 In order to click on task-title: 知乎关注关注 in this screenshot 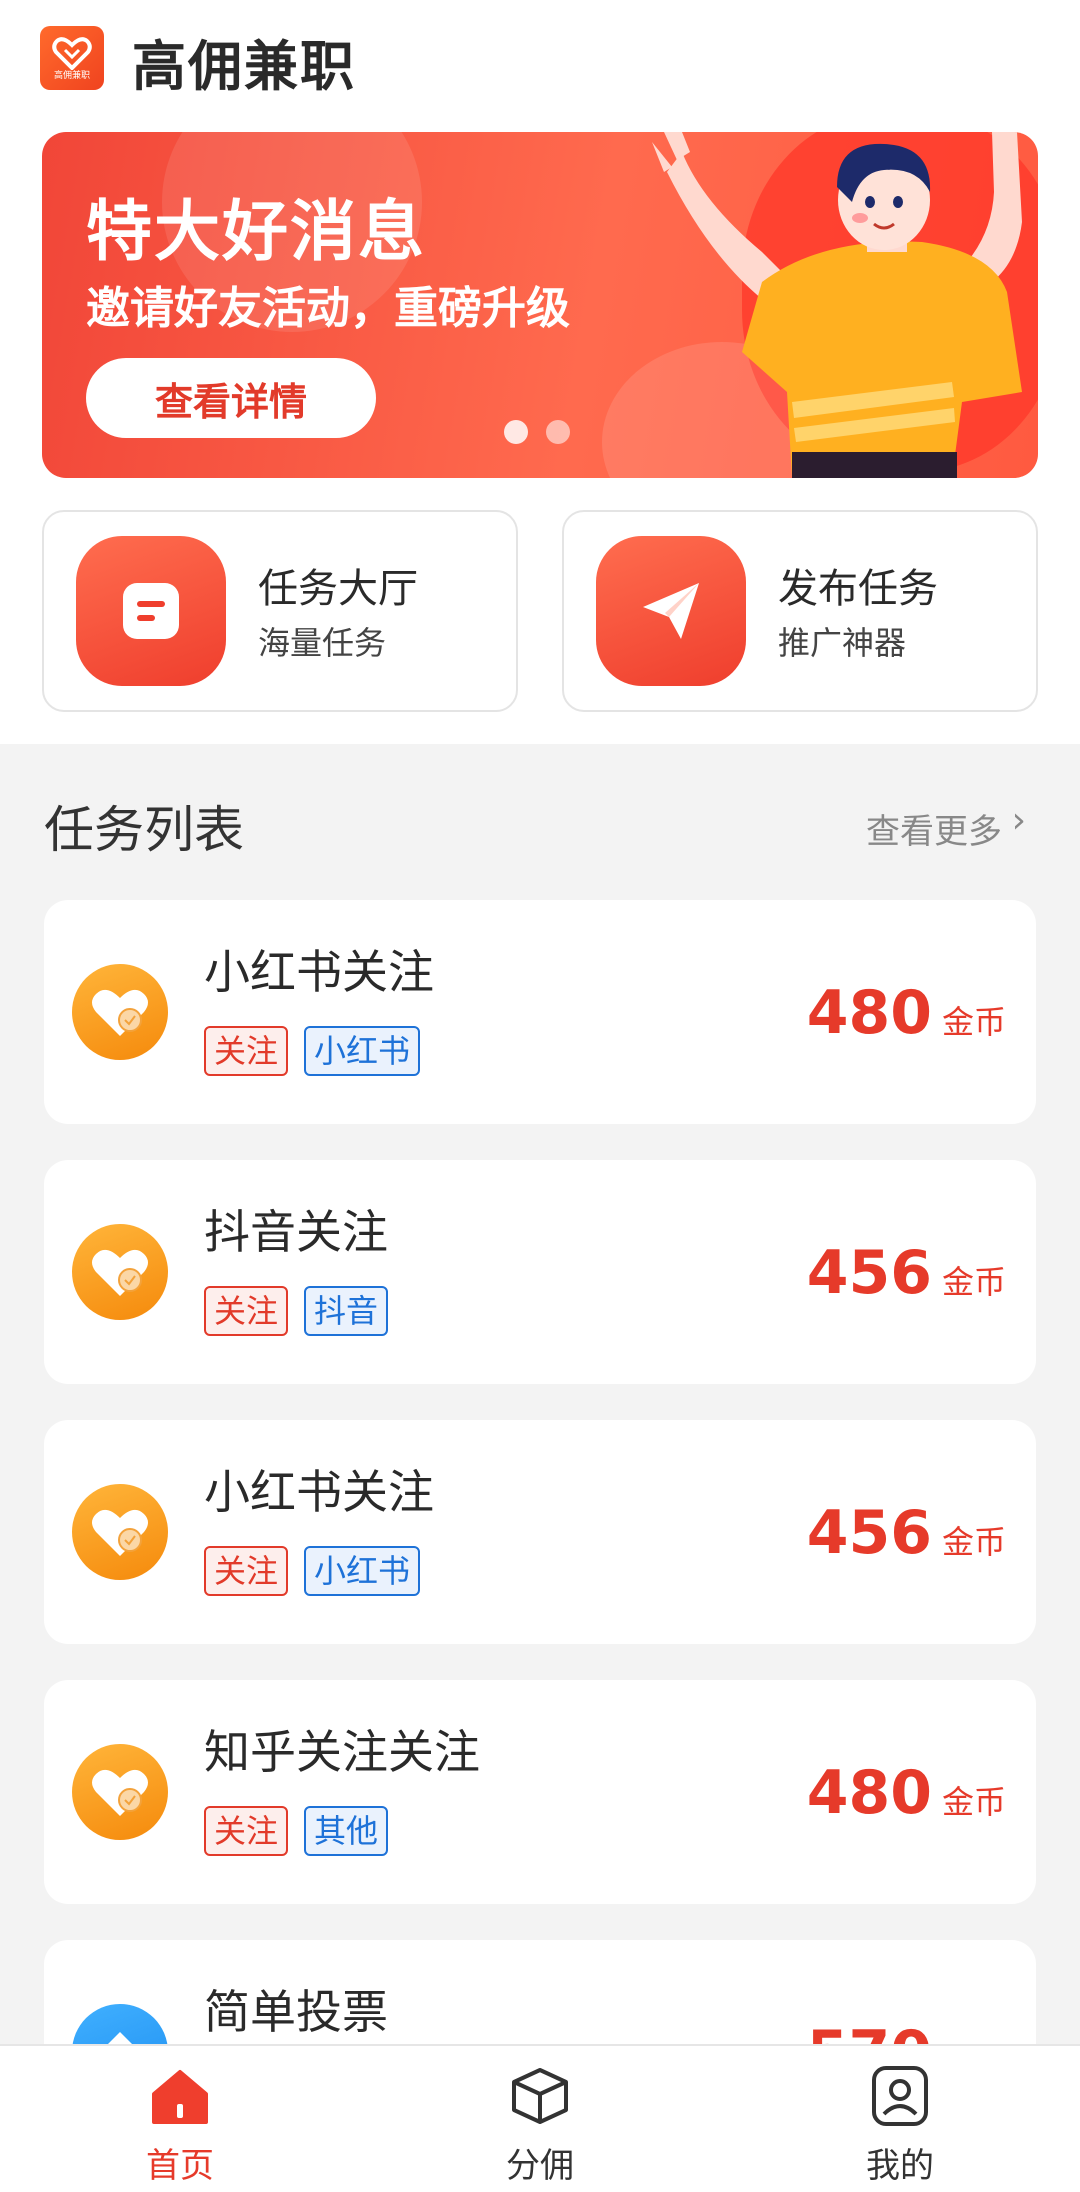, I will do `click(342, 1752)`.